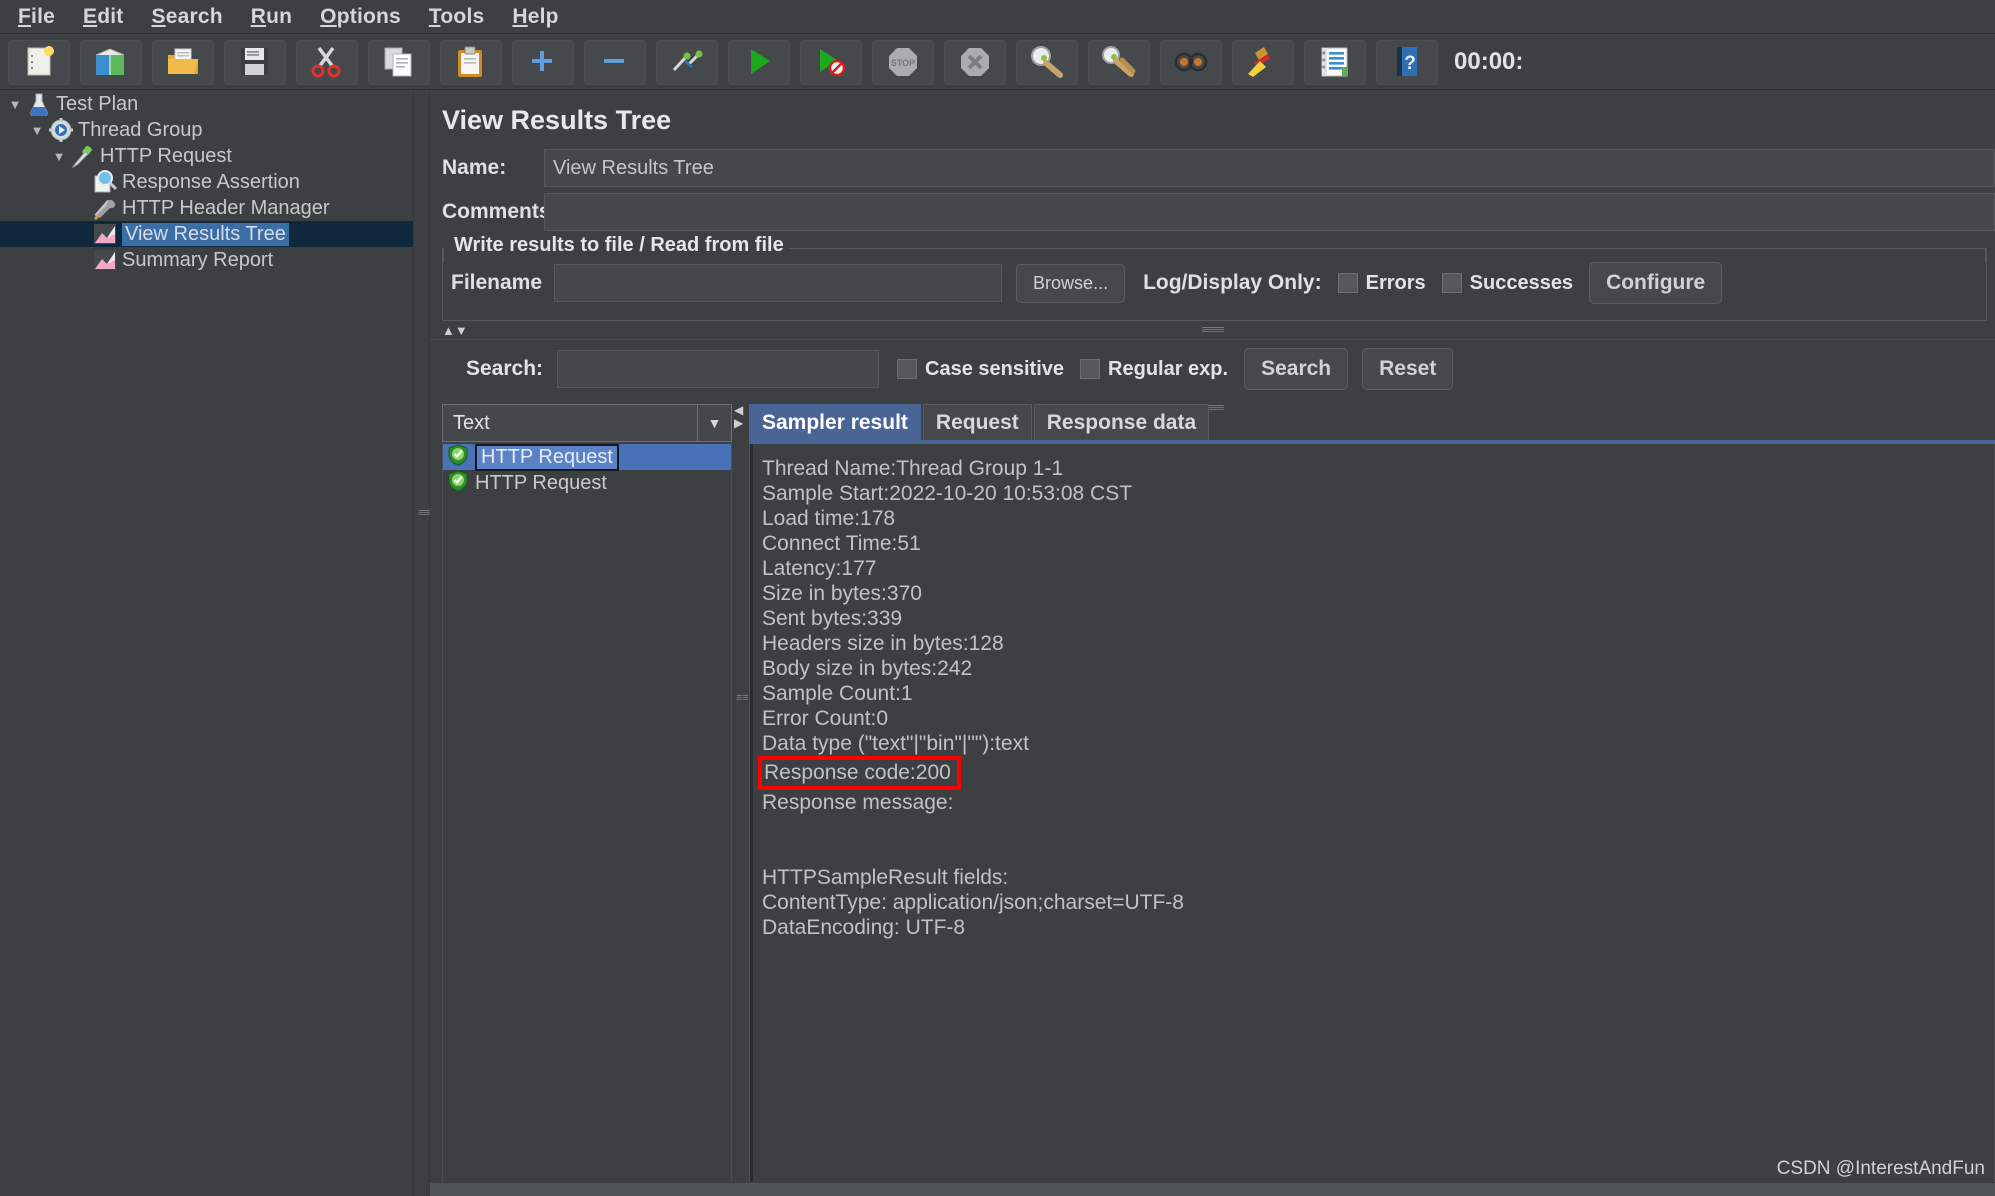  What do you see at coordinates (587, 819) in the screenshot?
I see `result-entries-list: HTTP Request HTTP Request` at bounding box center [587, 819].